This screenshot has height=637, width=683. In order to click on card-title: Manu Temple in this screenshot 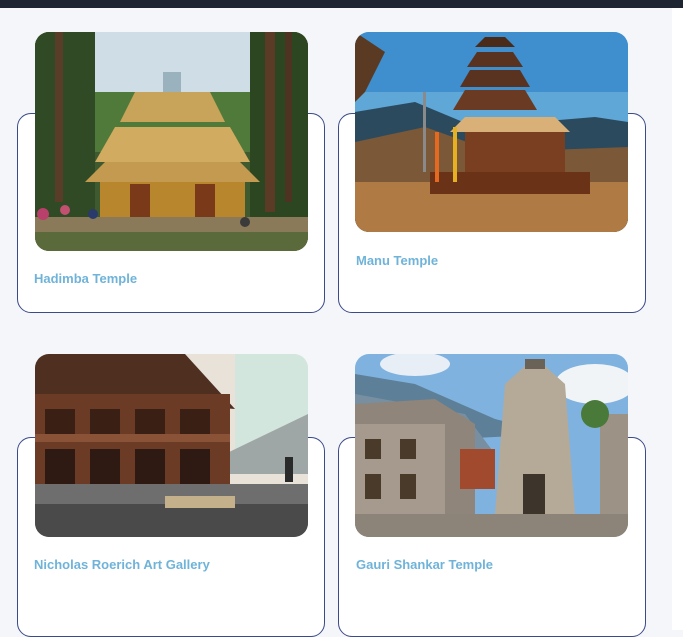, I will do `click(397, 260)`.